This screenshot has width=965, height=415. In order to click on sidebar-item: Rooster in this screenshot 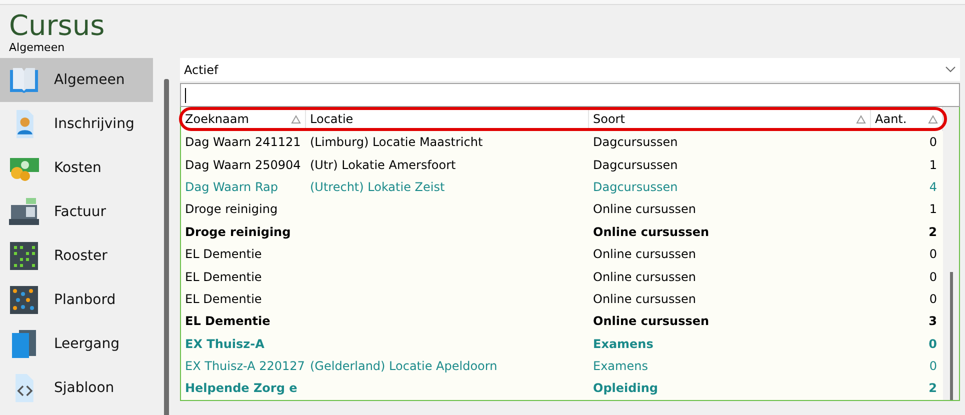, I will do `click(76, 256)`.